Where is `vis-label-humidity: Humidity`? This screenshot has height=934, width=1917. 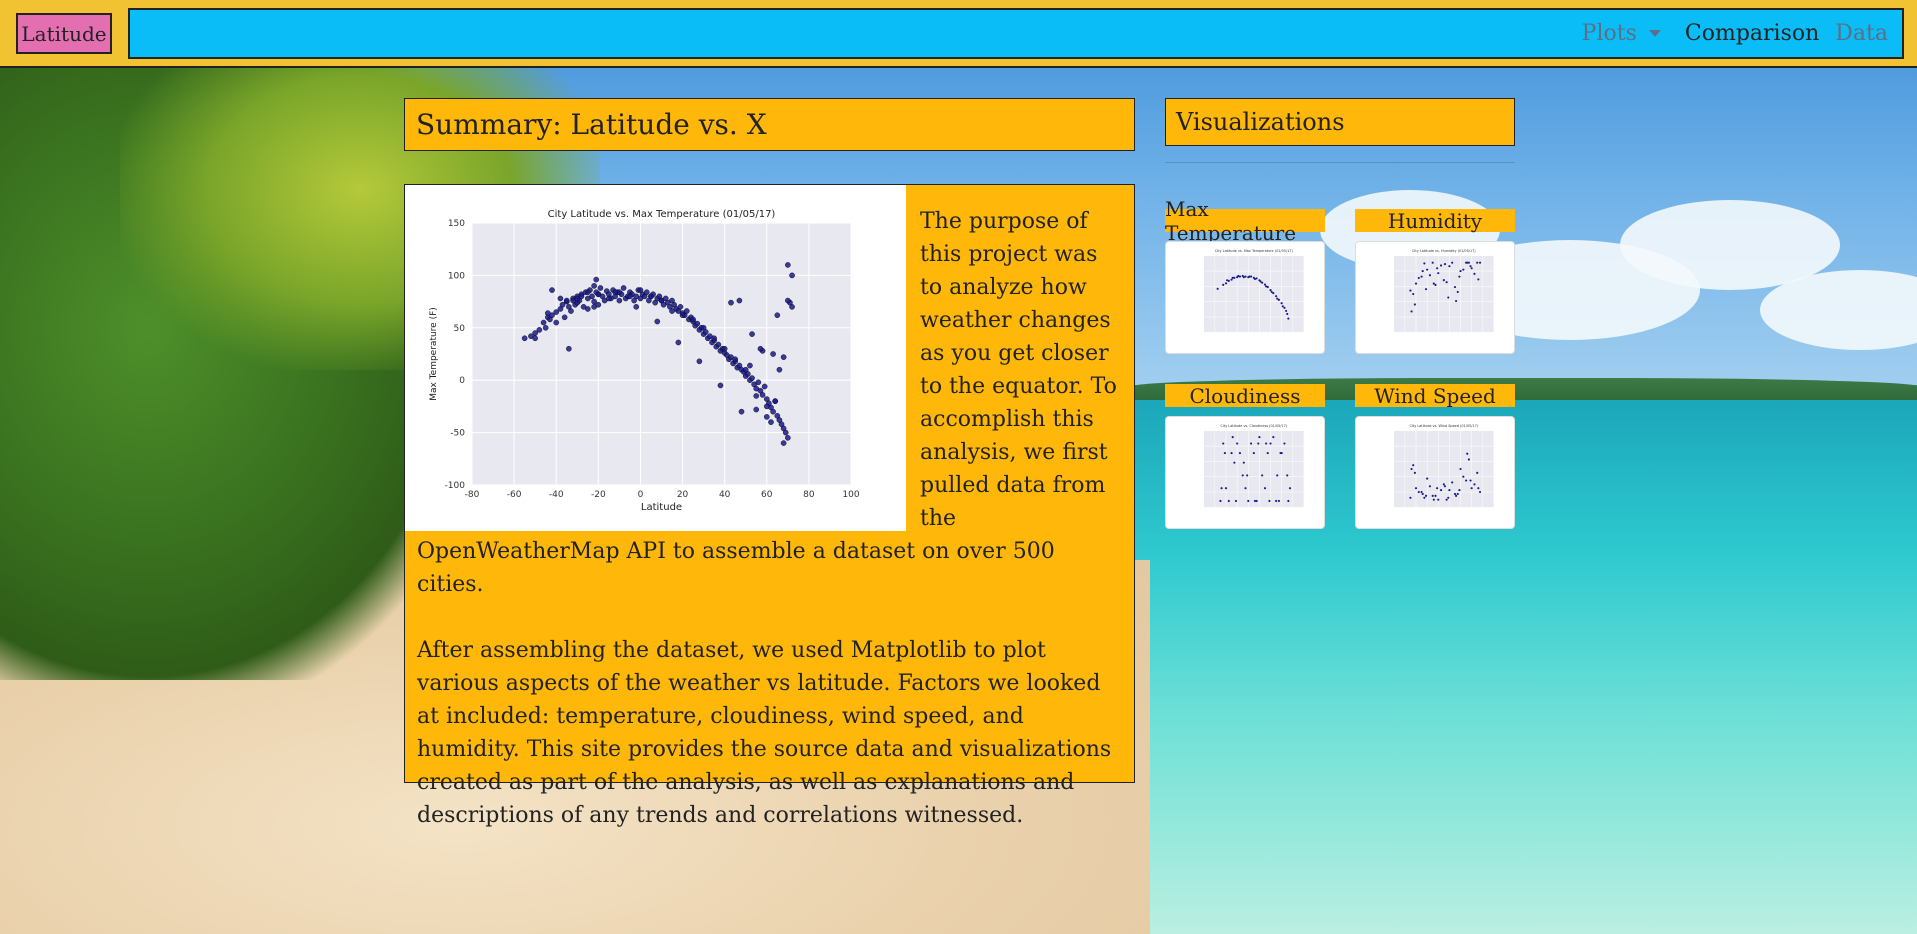
vis-label-humidity: Humidity is located at coordinates (1435, 221).